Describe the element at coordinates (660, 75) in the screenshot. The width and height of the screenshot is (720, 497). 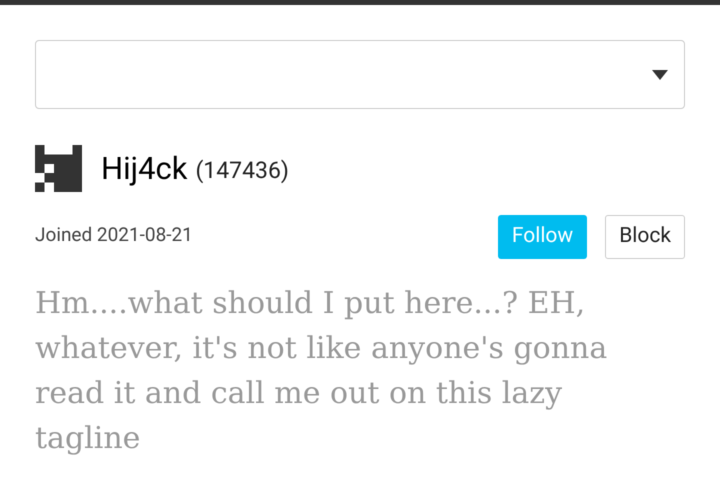
I see `caret-icon` at that location.